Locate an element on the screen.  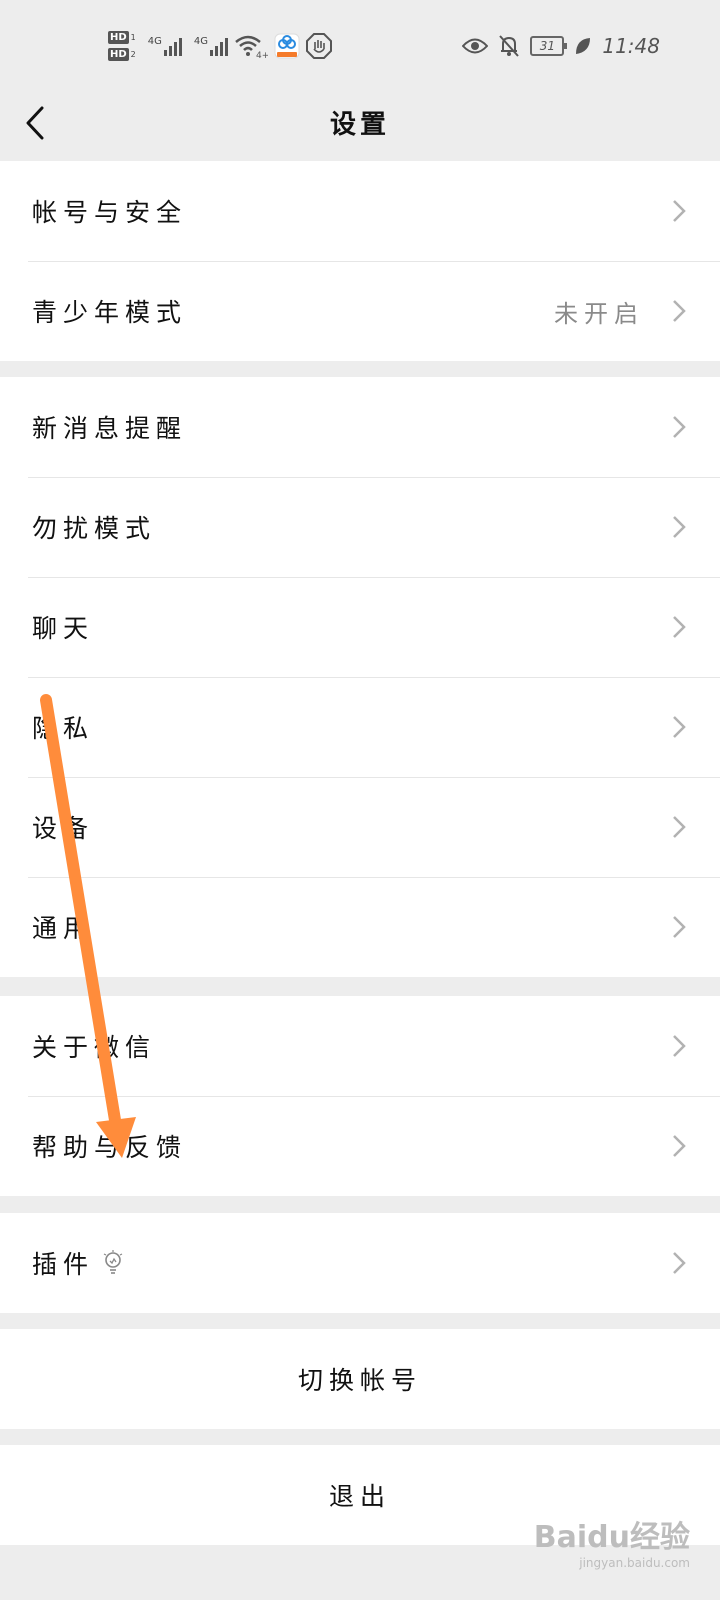
leaf-icon is located at coordinates (583, 46).